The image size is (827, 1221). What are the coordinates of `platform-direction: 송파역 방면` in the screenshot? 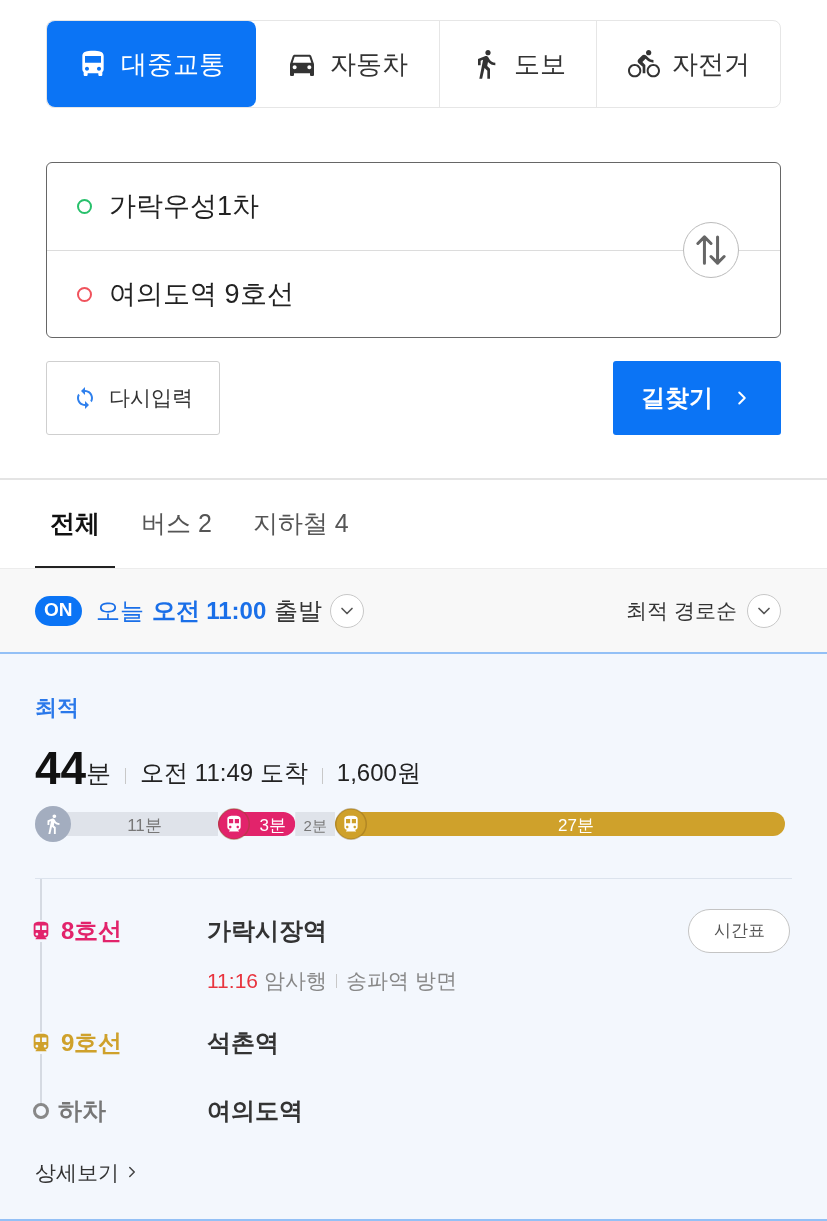 It's located at (401, 981).